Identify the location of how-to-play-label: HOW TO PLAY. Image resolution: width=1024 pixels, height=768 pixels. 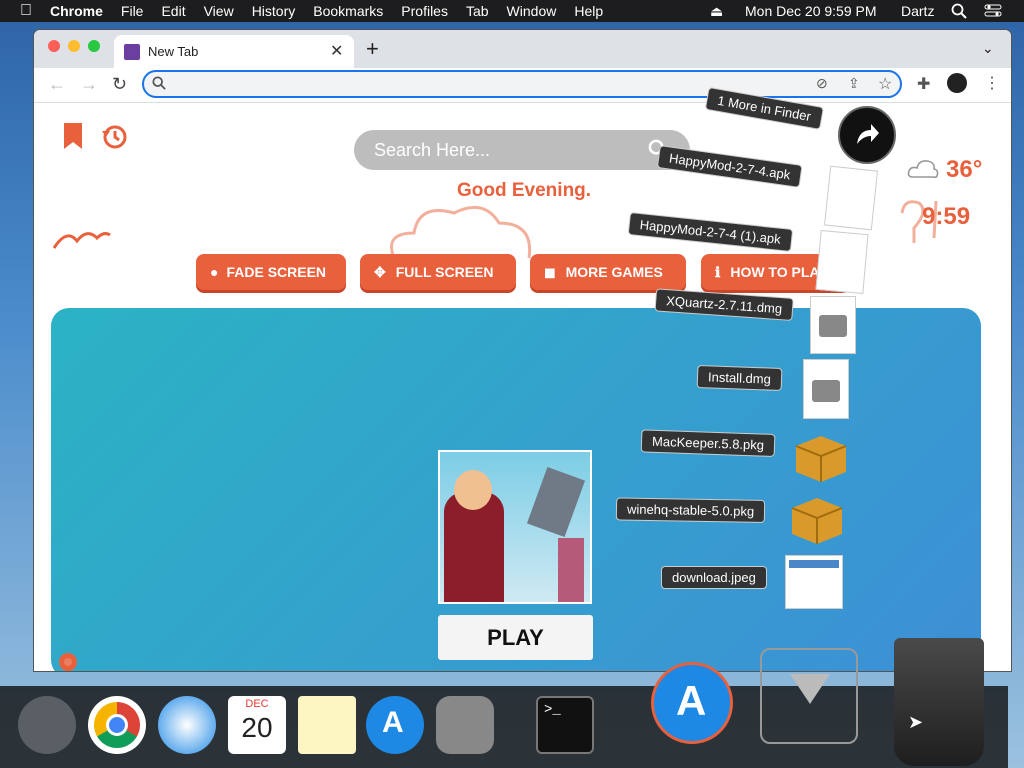
(779, 272).